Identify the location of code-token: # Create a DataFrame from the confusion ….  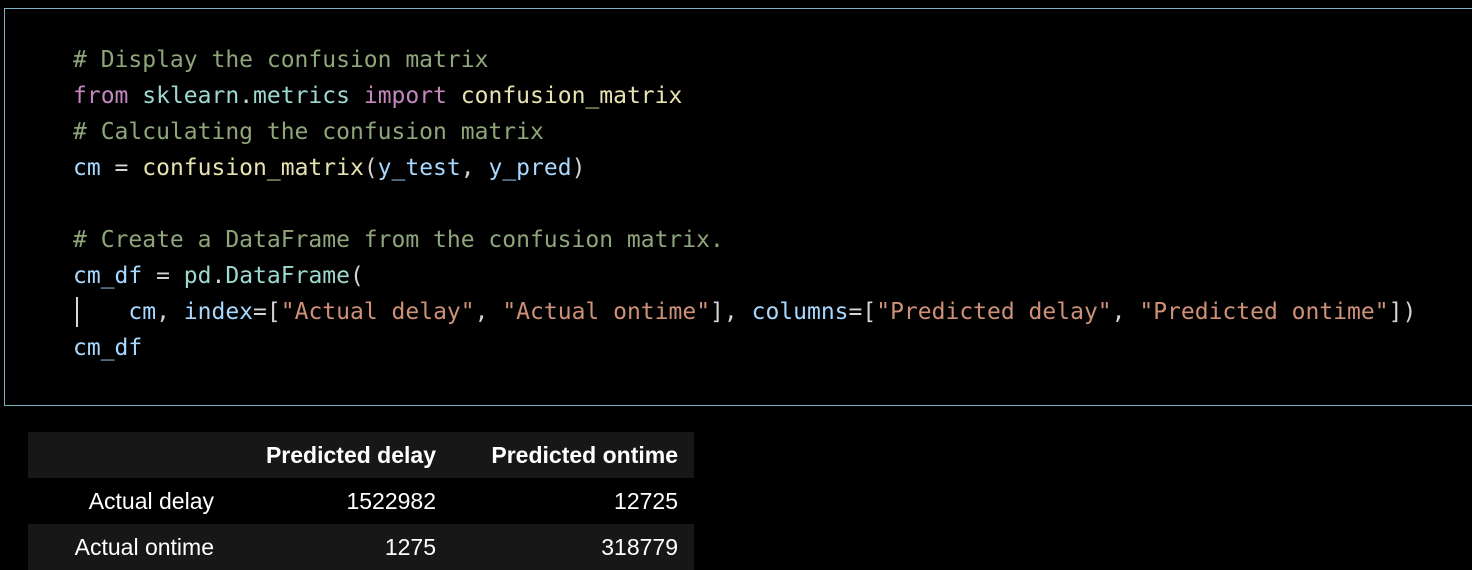
(398, 240).